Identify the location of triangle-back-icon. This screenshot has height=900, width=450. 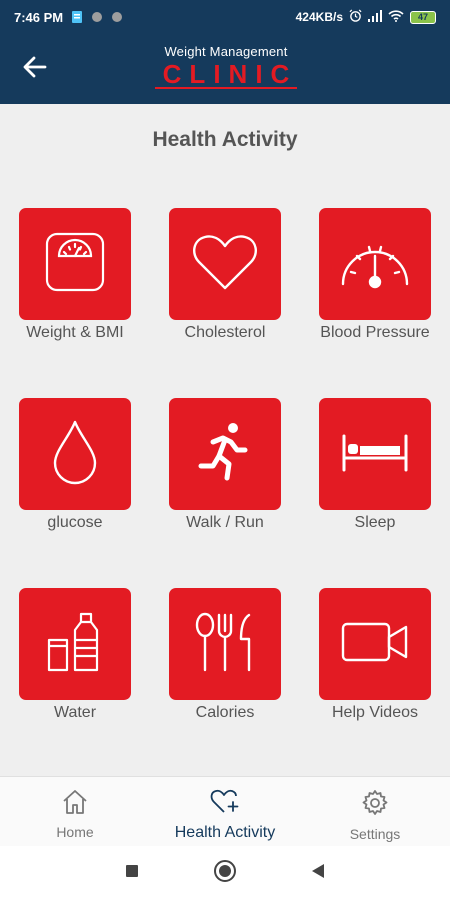
(318, 873).